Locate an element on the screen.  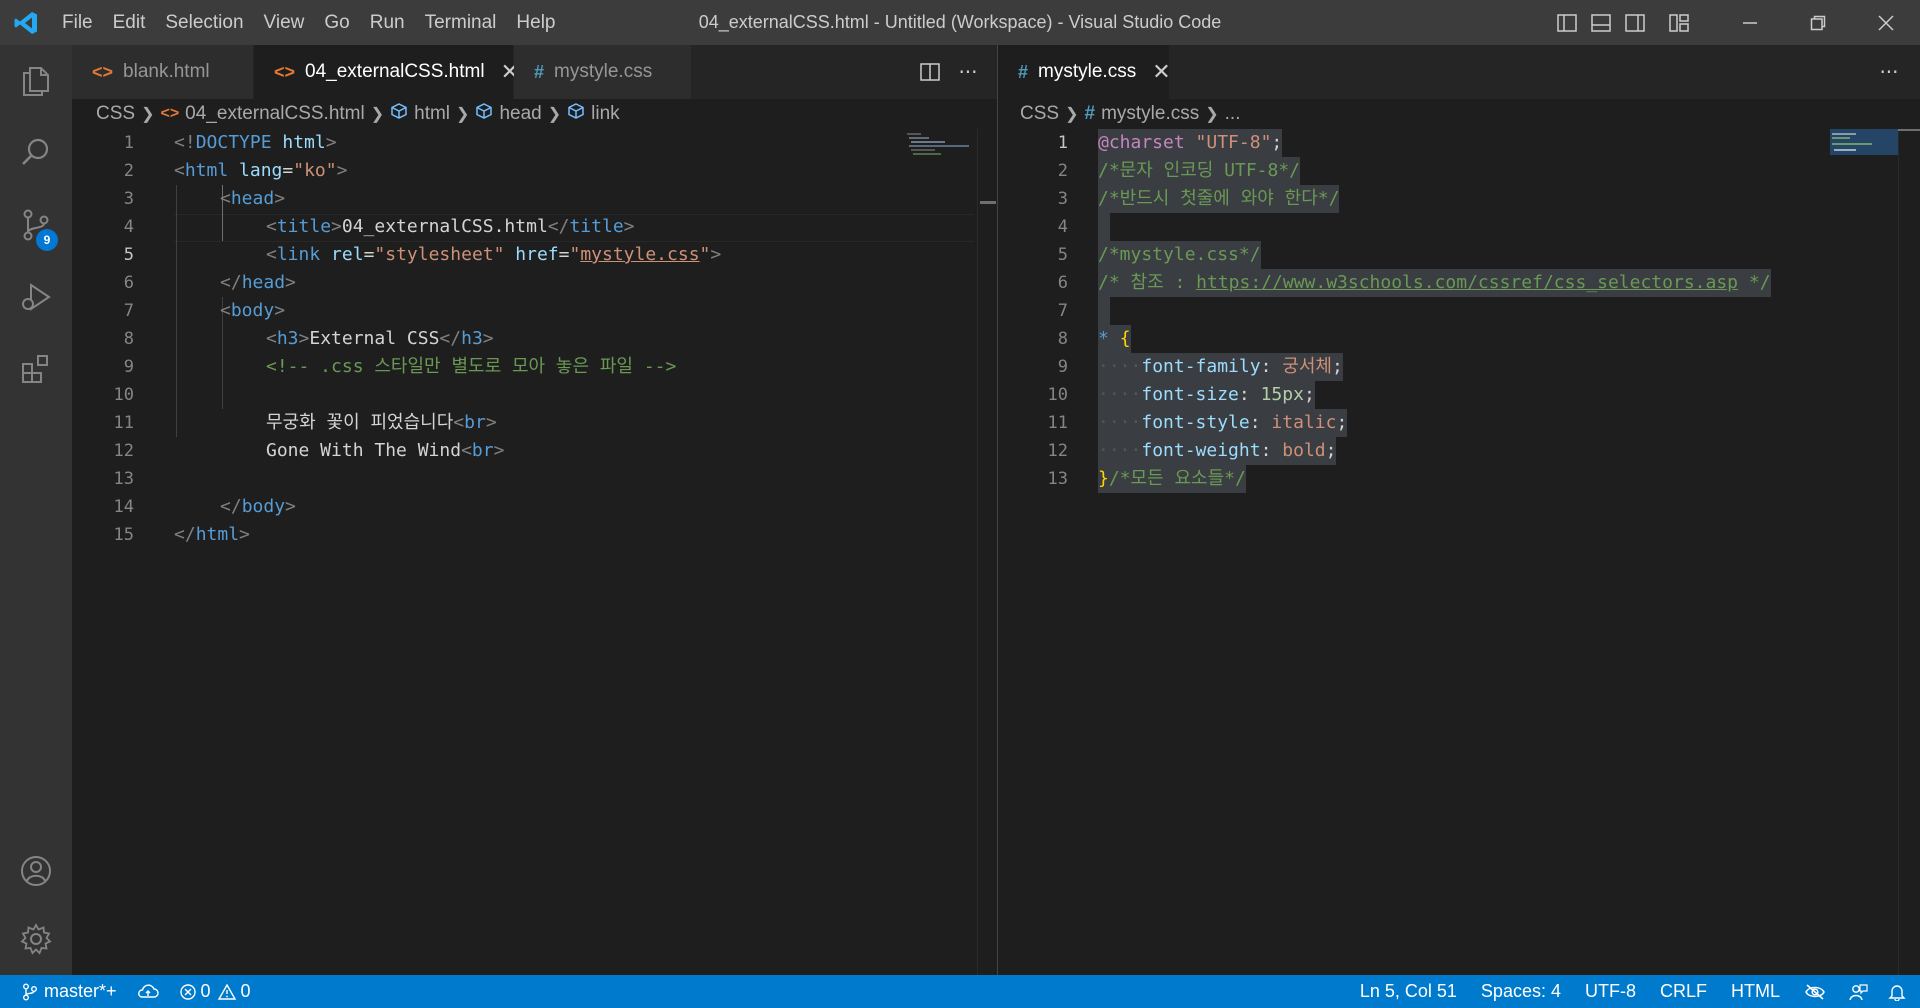
close-window-icon is located at coordinates (1886, 22).